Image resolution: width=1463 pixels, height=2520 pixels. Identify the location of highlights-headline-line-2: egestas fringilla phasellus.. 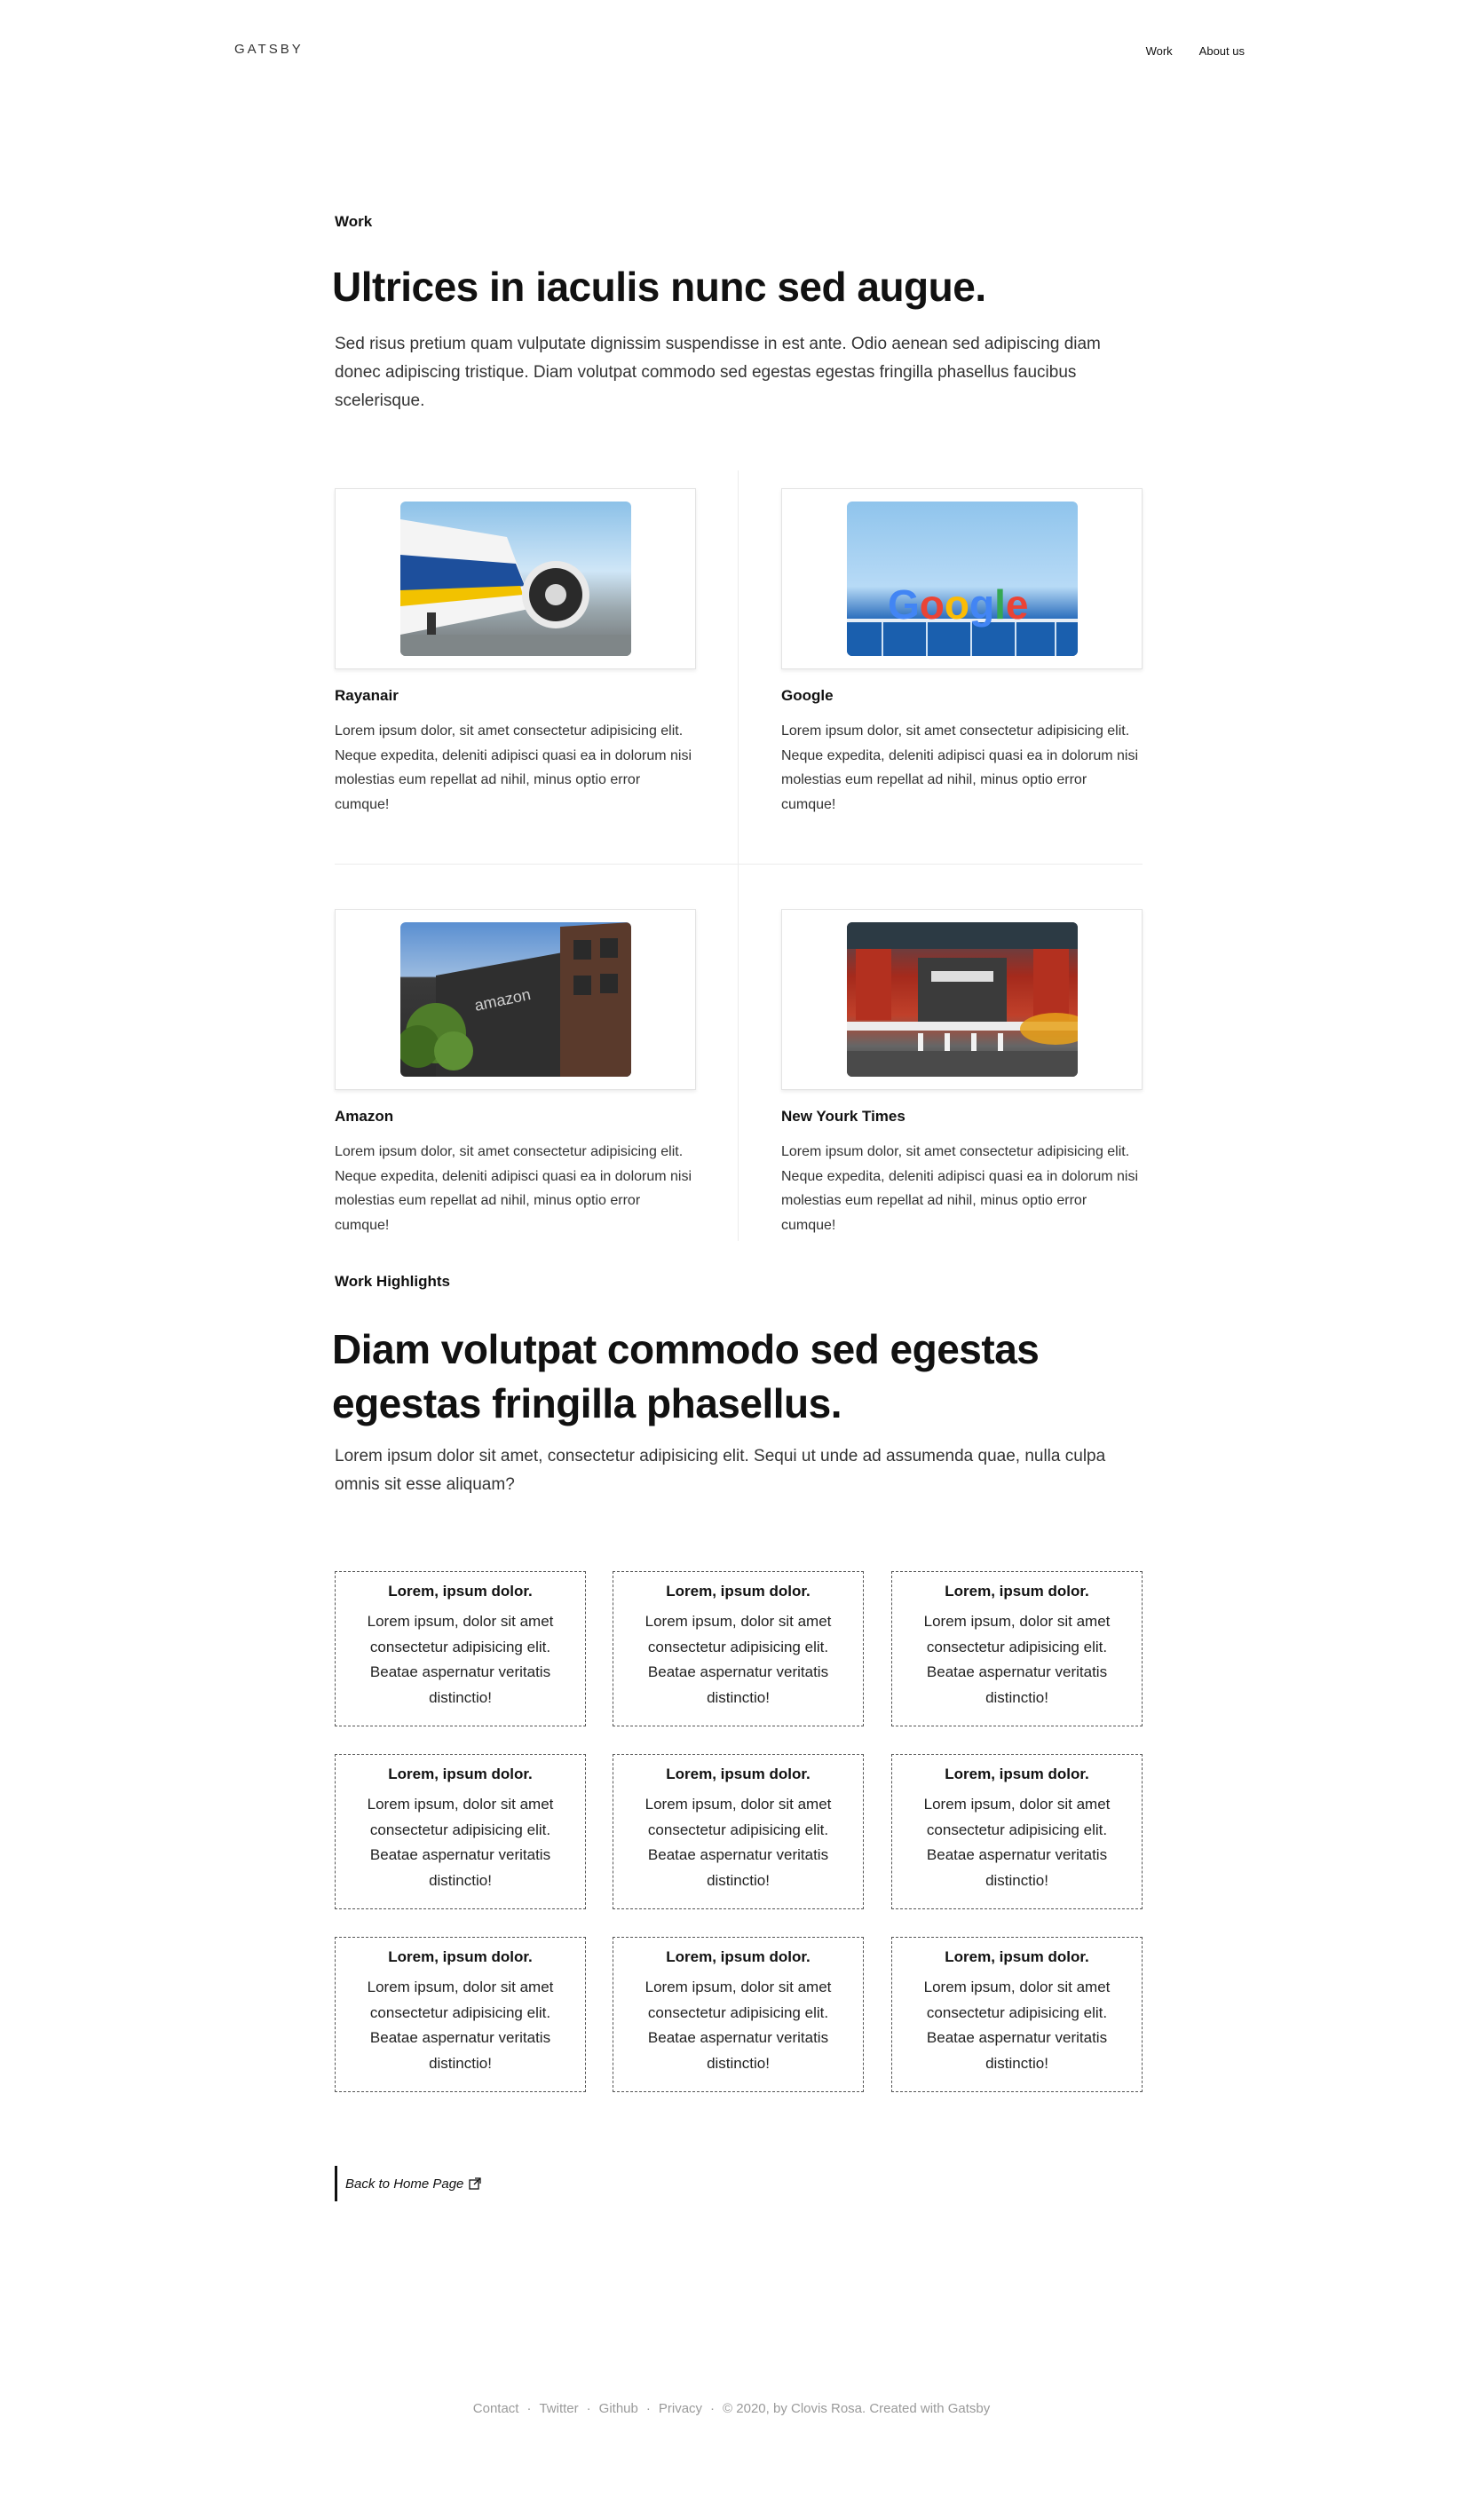
(587, 1403).